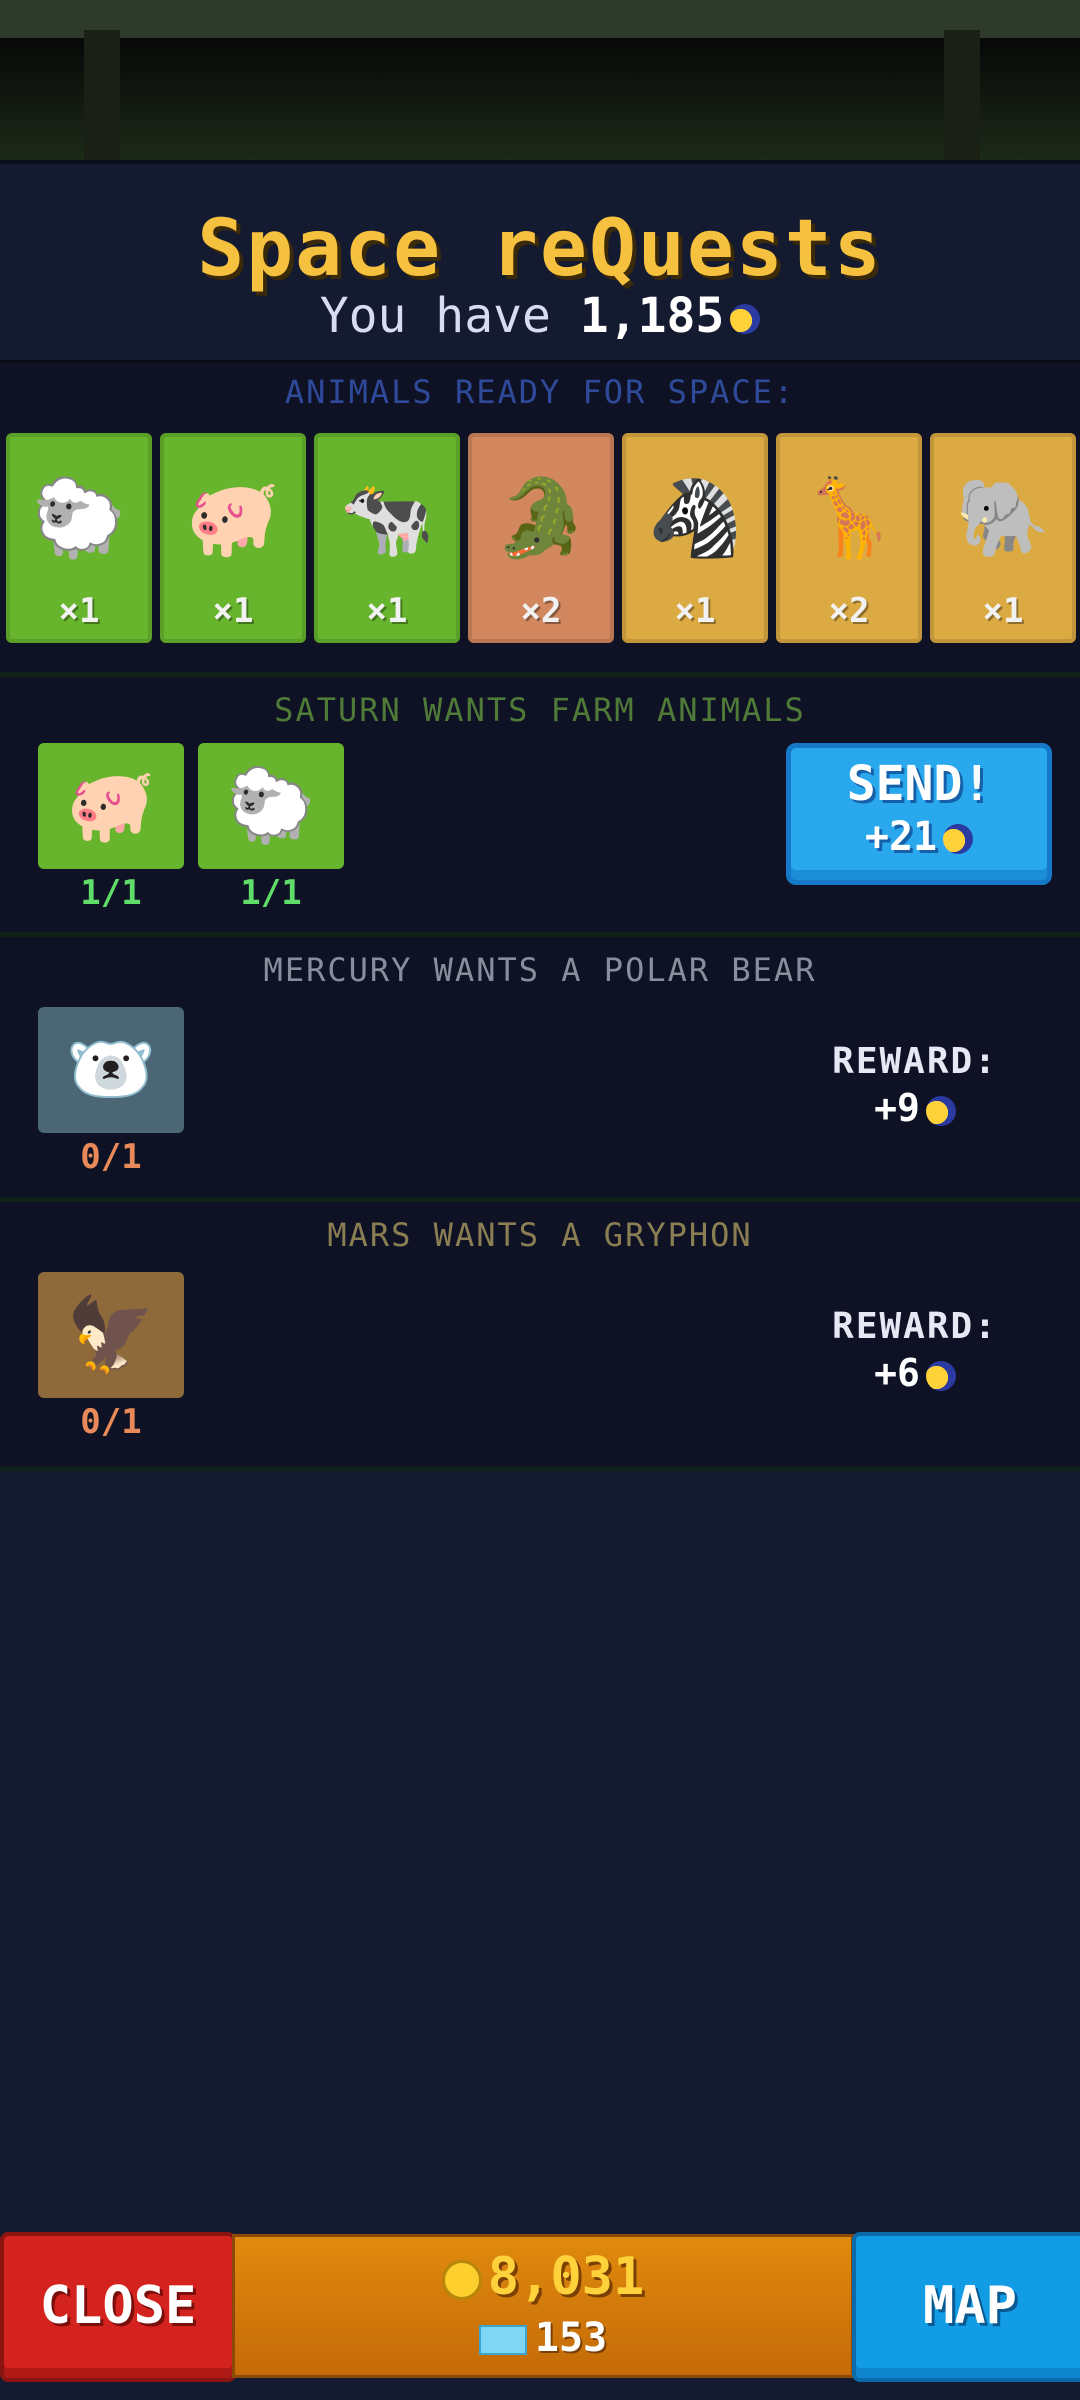 This screenshot has width=1080, height=2400. What do you see at coordinates (919, 784) in the screenshot?
I see `send-button-label: SEND!` at bounding box center [919, 784].